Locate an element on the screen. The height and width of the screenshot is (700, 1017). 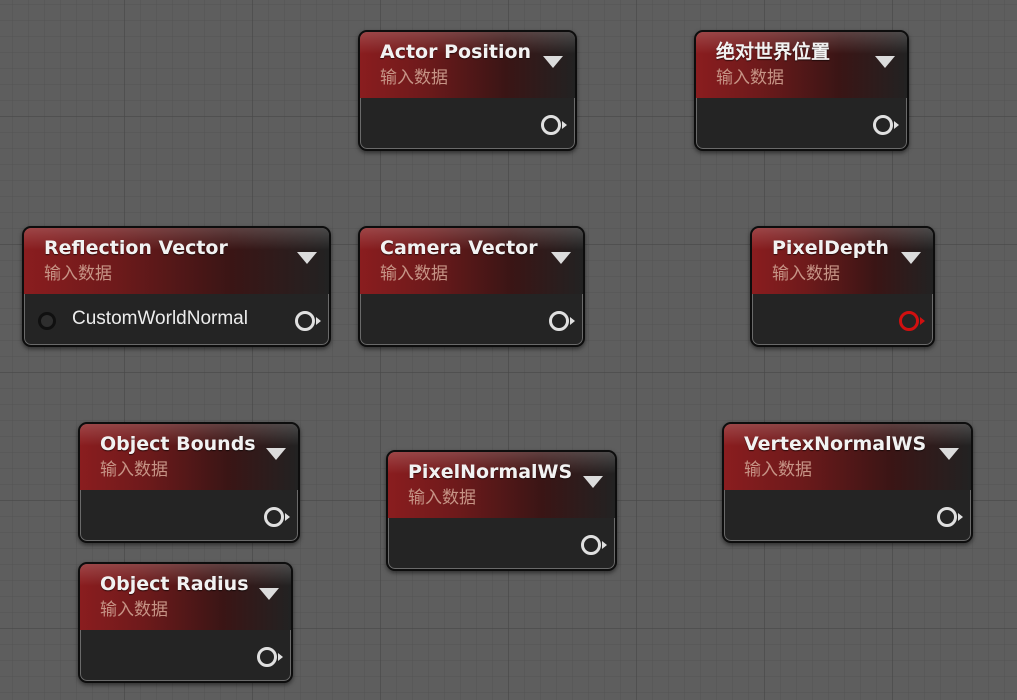
node-title: Actor Position is located at coordinates (456, 52).